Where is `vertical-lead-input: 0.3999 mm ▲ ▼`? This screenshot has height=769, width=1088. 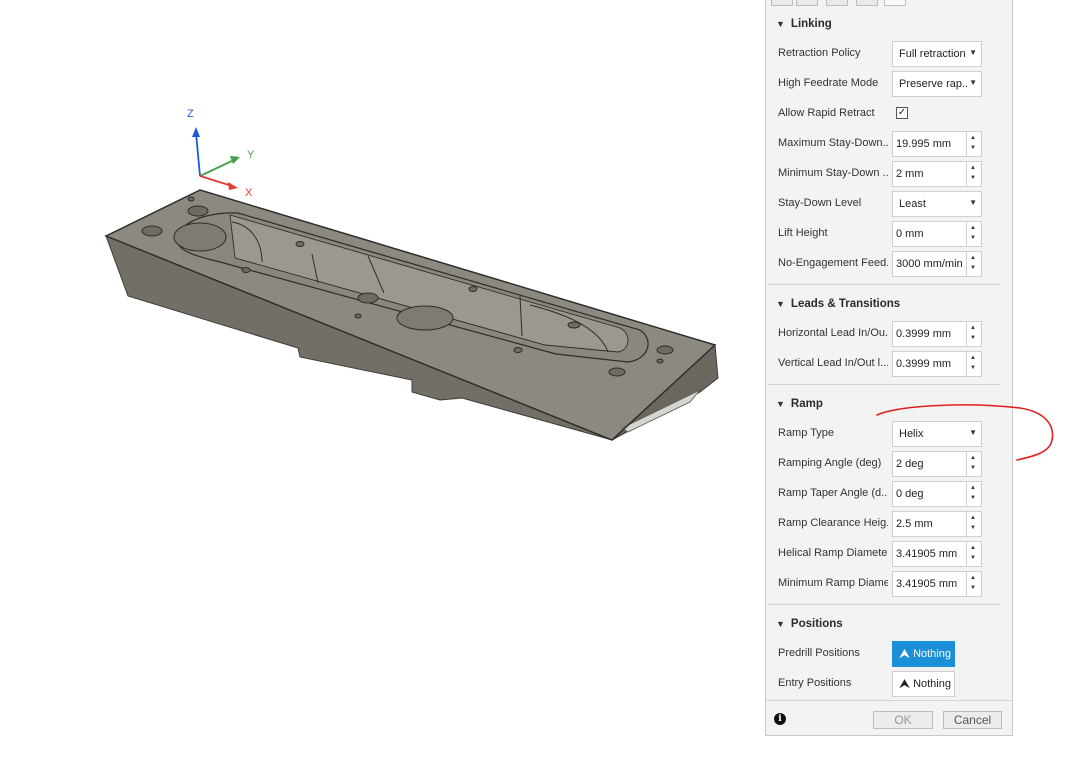 vertical-lead-input: 0.3999 mm ▲ ▼ is located at coordinates (937, 364).